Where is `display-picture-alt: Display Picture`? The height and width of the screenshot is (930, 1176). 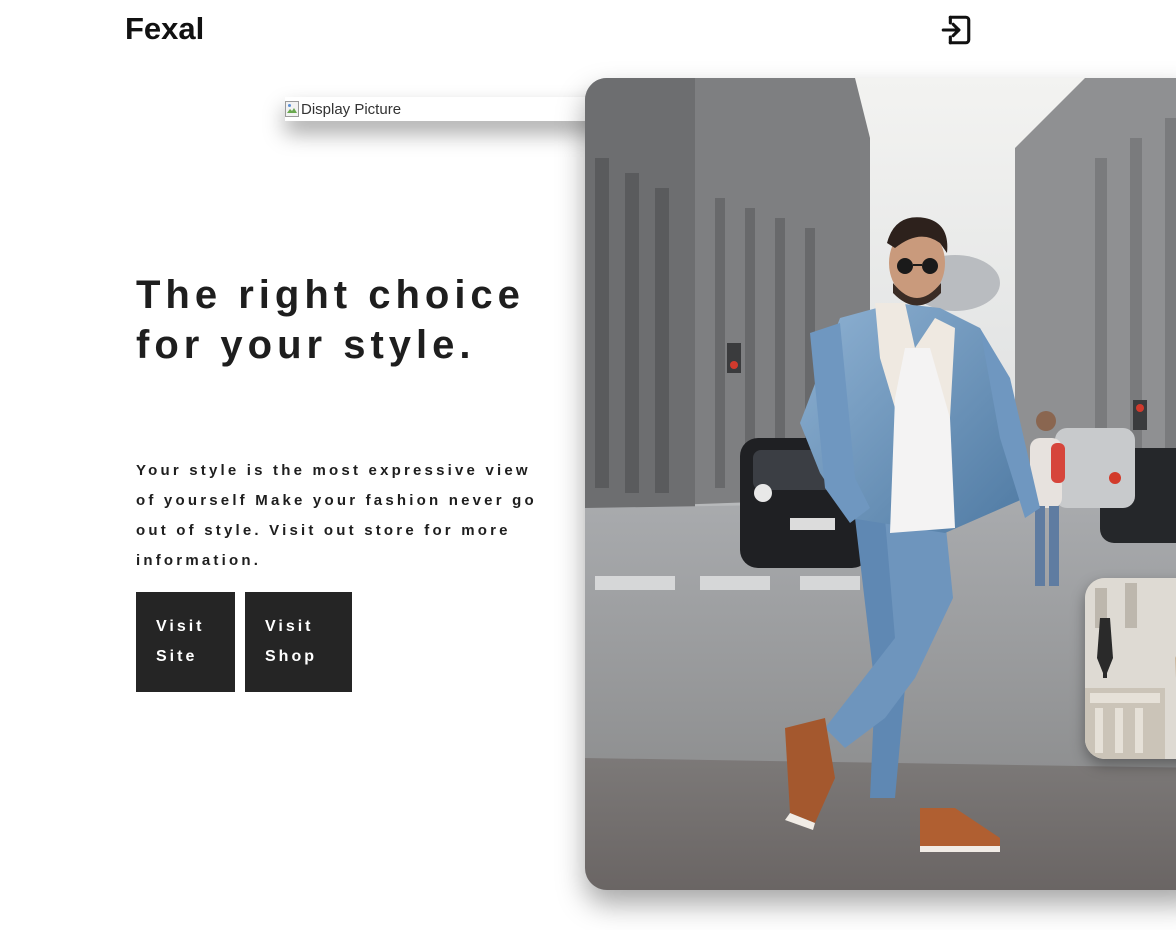 display-picture-alt: Display Picture is located at coordinates (351, 109).